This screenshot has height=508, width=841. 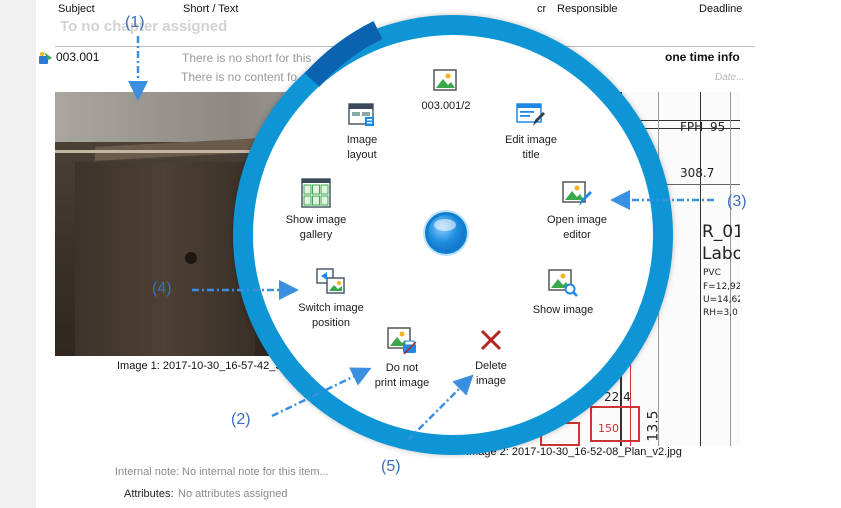 What do you see at coordinates (440, 407) in the screenshot?
I see `callout-5-arrow` at bounding box center [440, 407].